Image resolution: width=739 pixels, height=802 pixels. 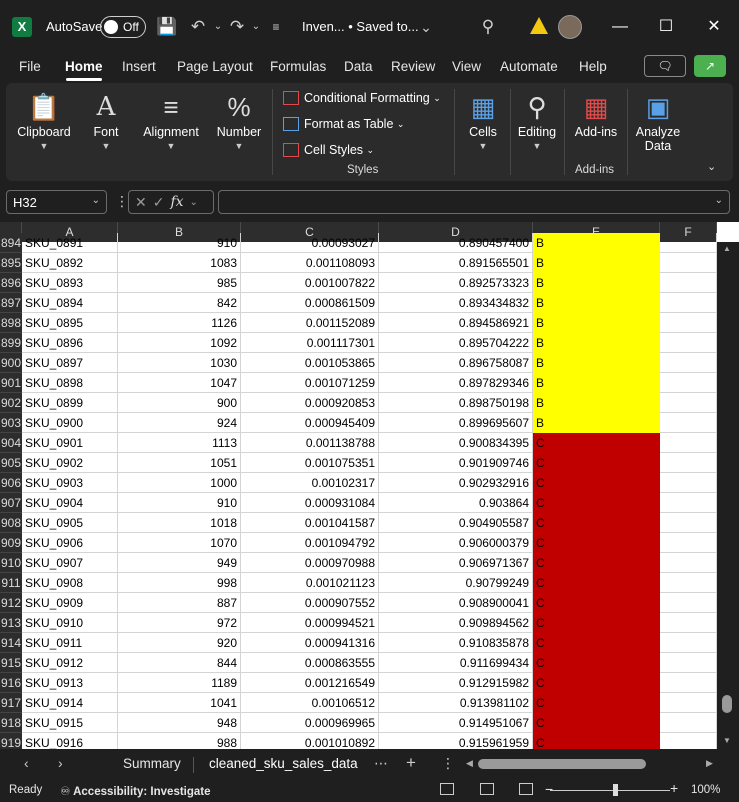 I want to click on minimize-button: —, so click(x=620, y=27).